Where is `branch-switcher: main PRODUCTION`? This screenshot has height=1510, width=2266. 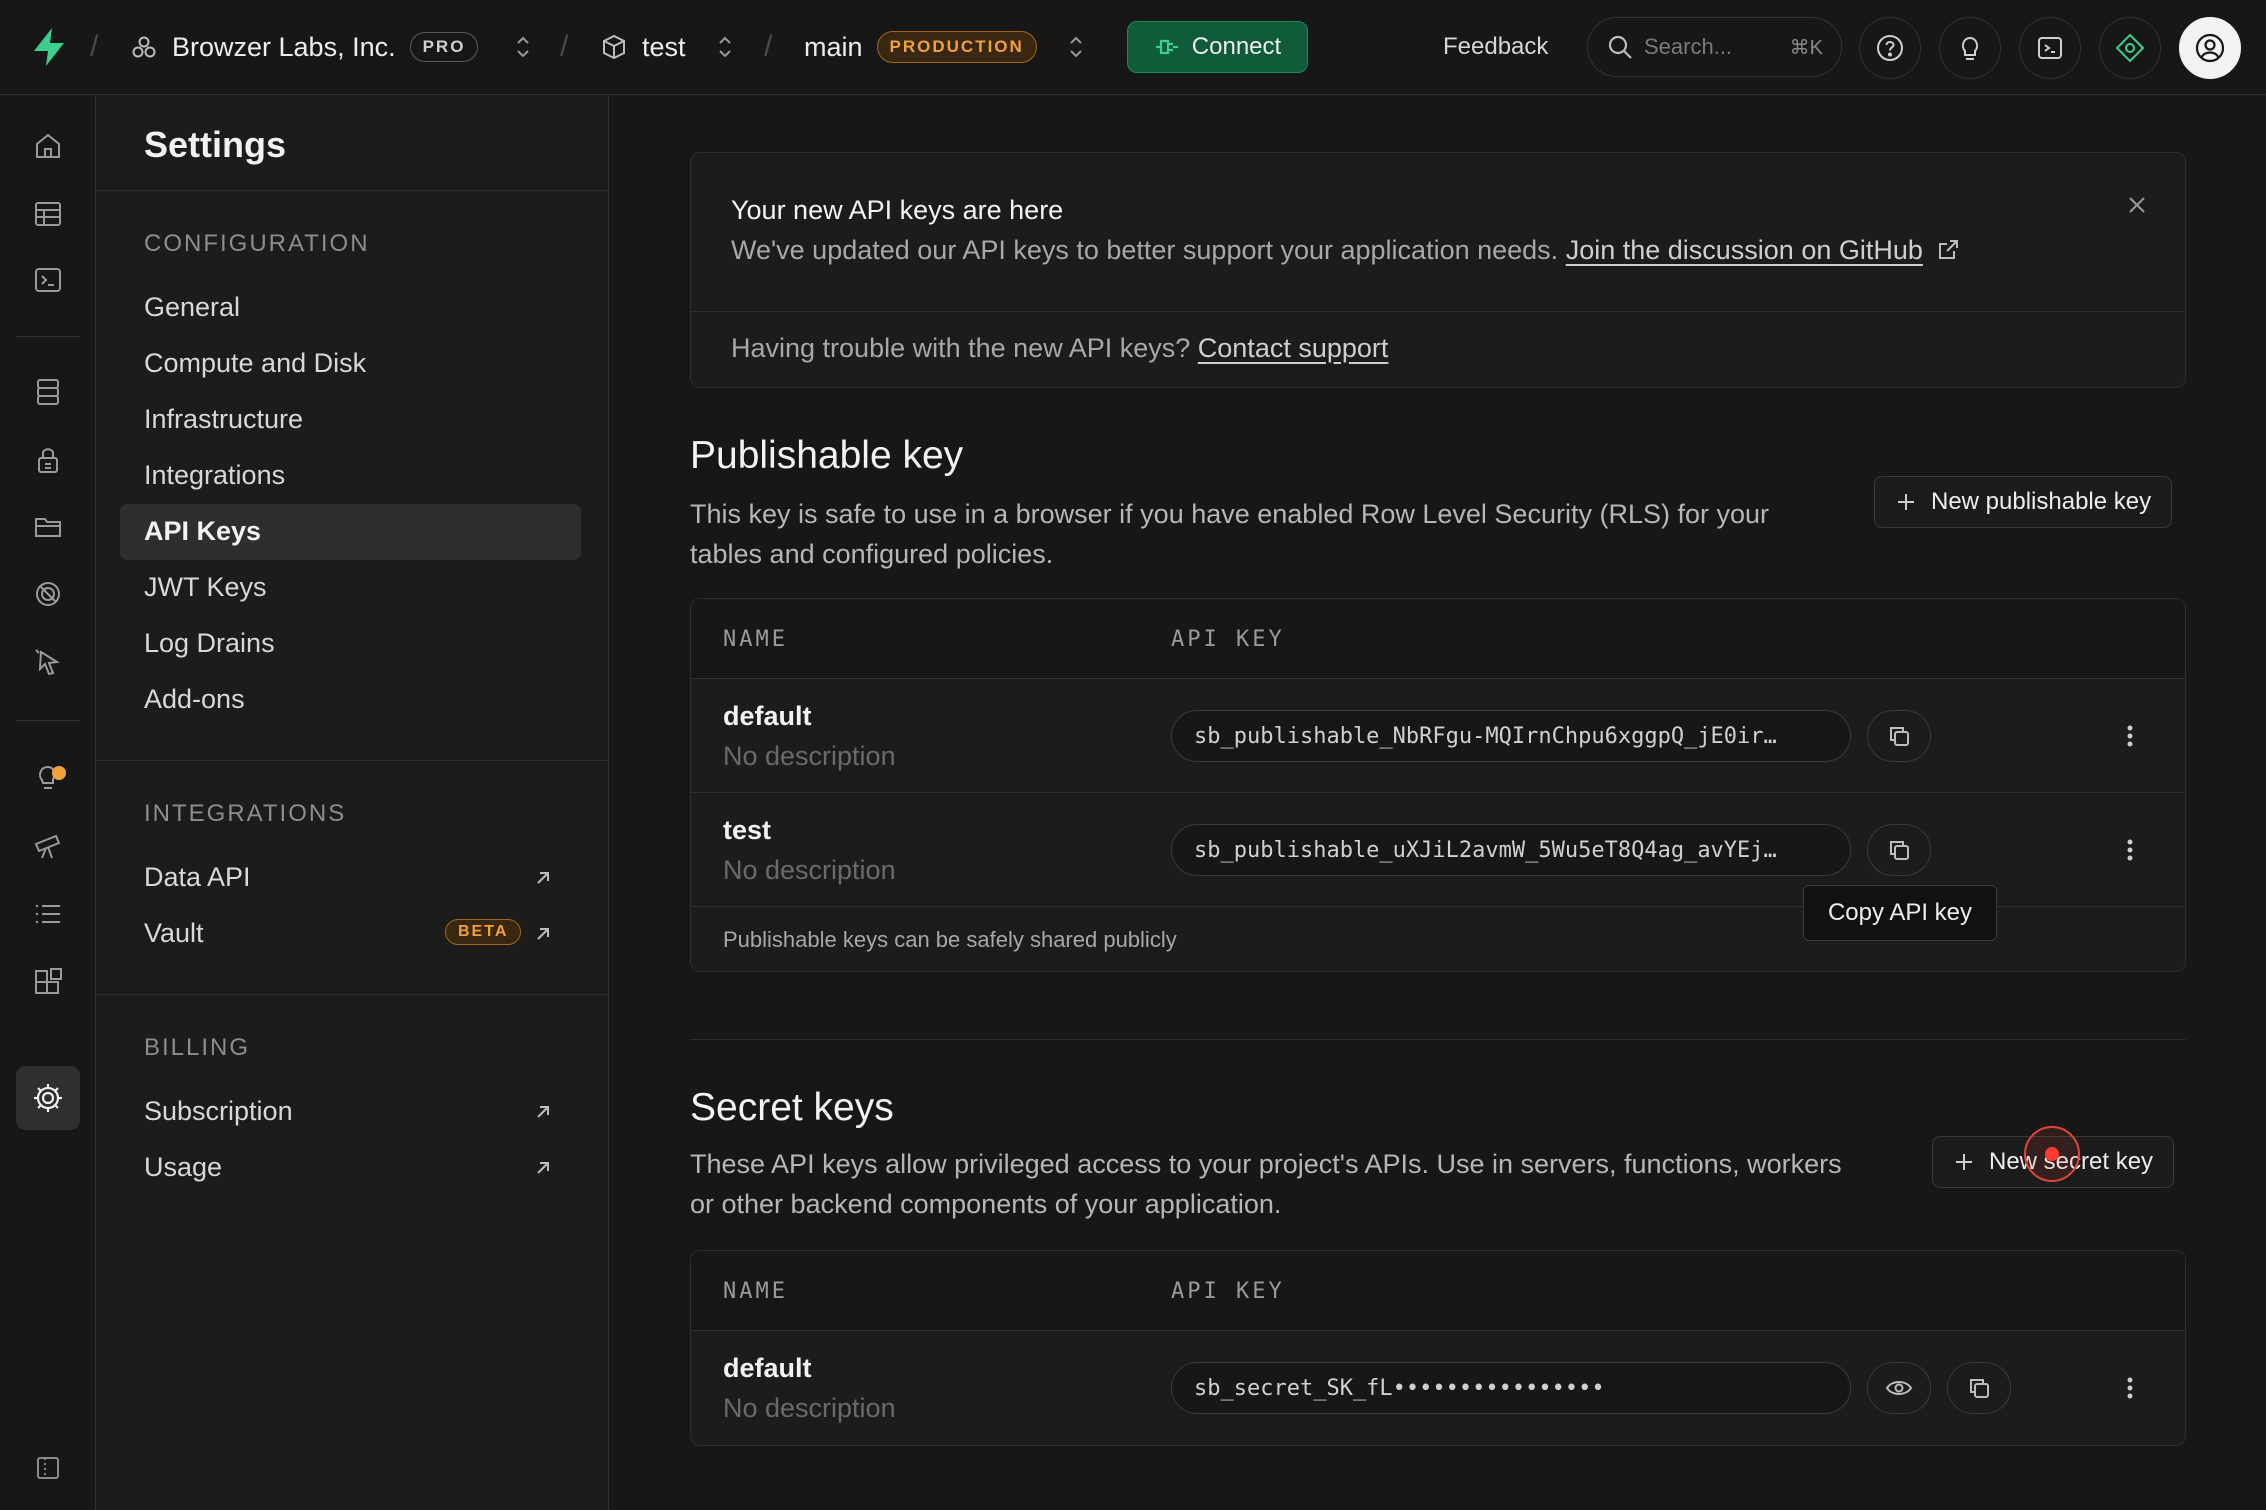 branch-switcher: main PRODUCTION is located at coordinates (945, 47).